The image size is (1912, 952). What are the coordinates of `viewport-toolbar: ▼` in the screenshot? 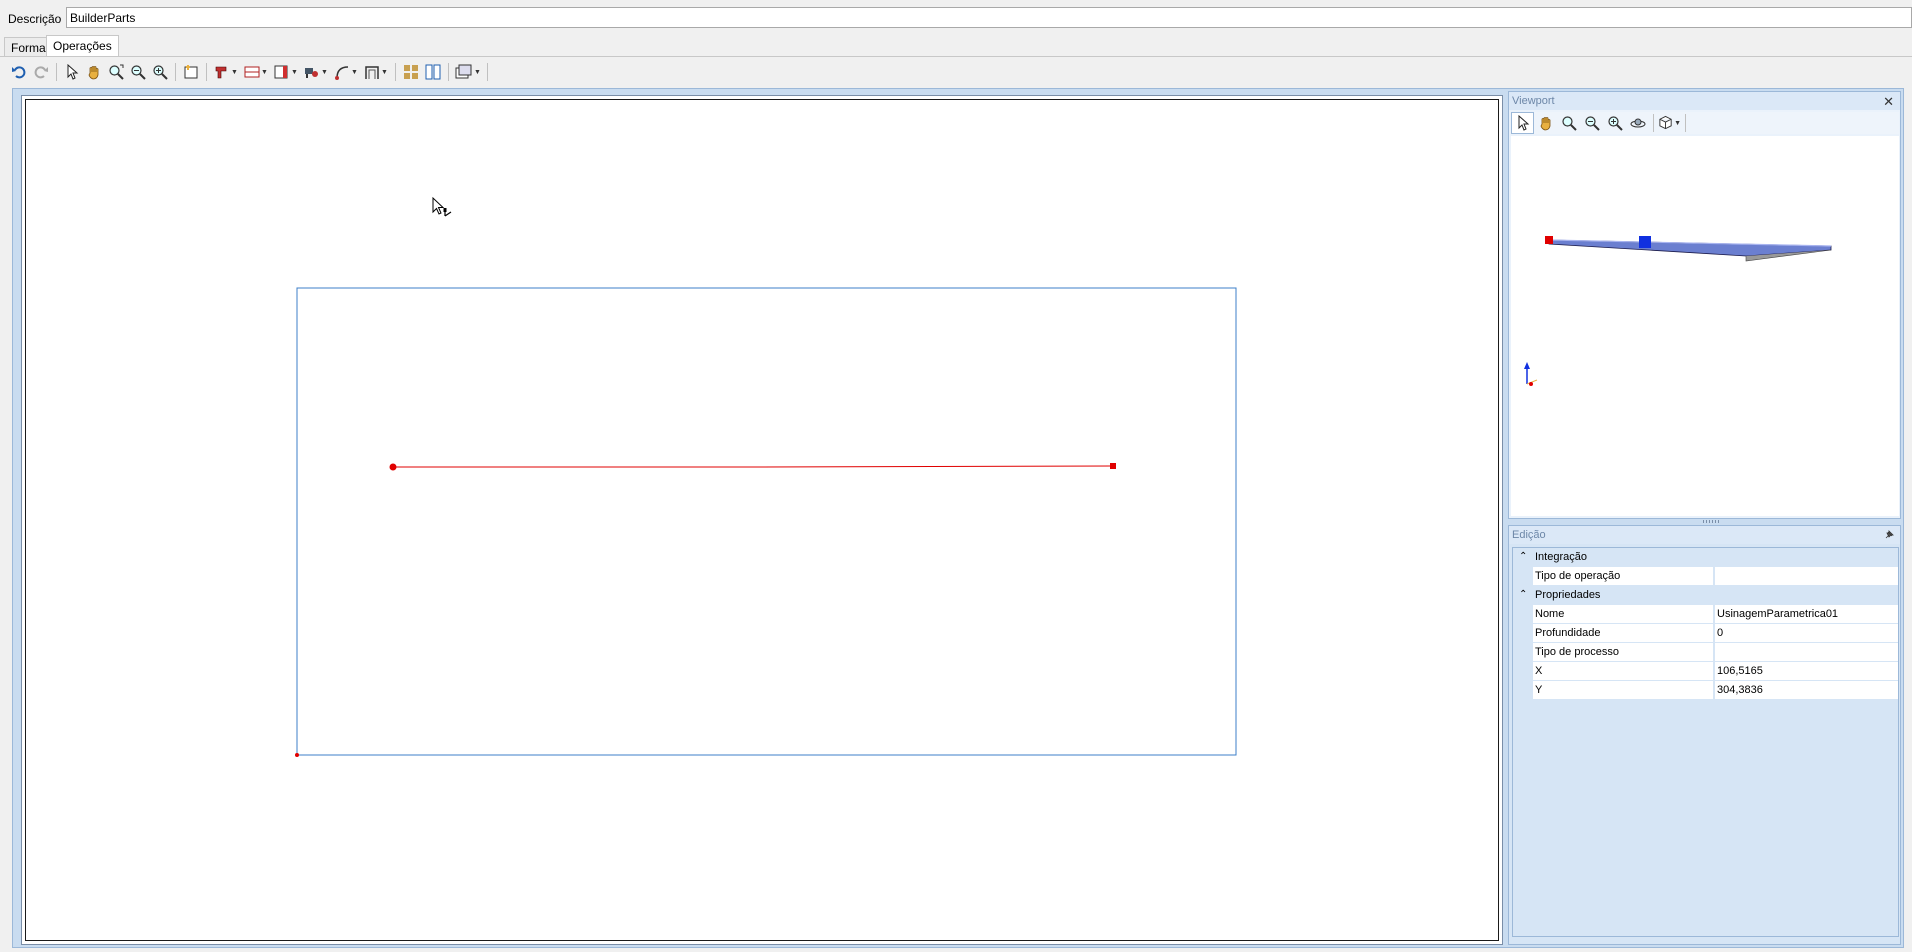 It's located at (1705, 123).